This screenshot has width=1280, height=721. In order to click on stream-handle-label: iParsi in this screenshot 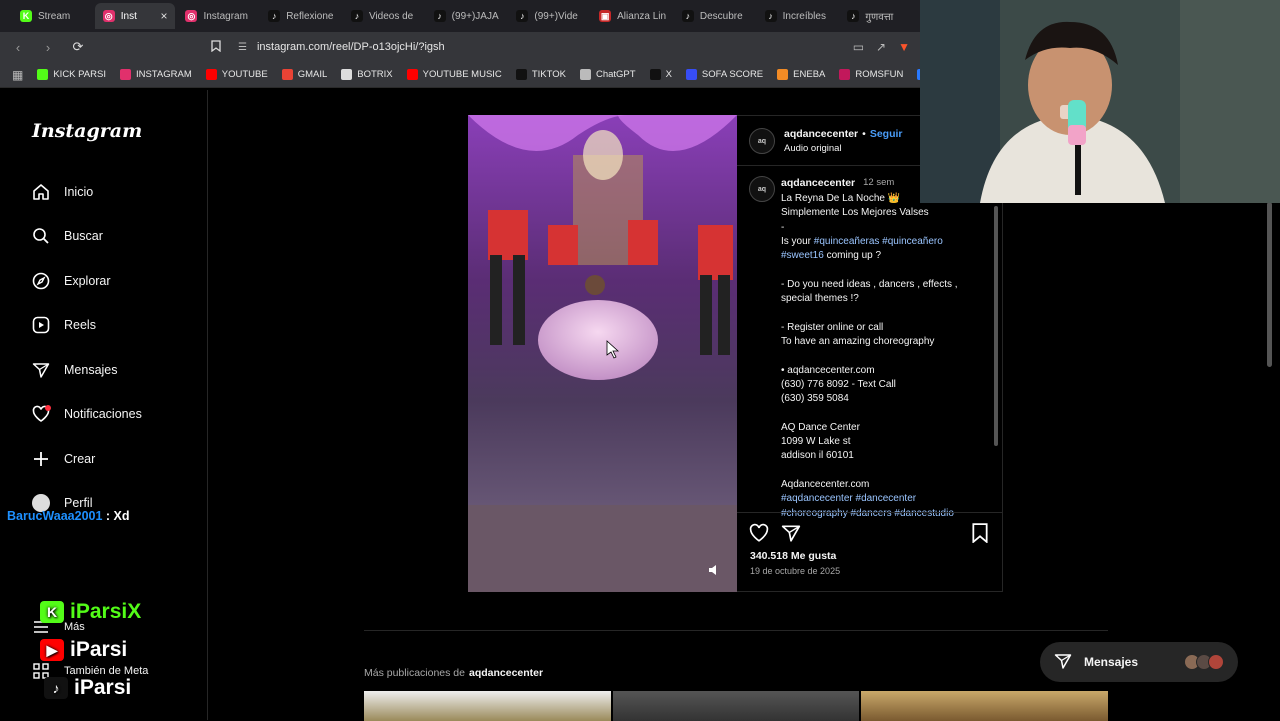, I will do `click(103, 687)`.